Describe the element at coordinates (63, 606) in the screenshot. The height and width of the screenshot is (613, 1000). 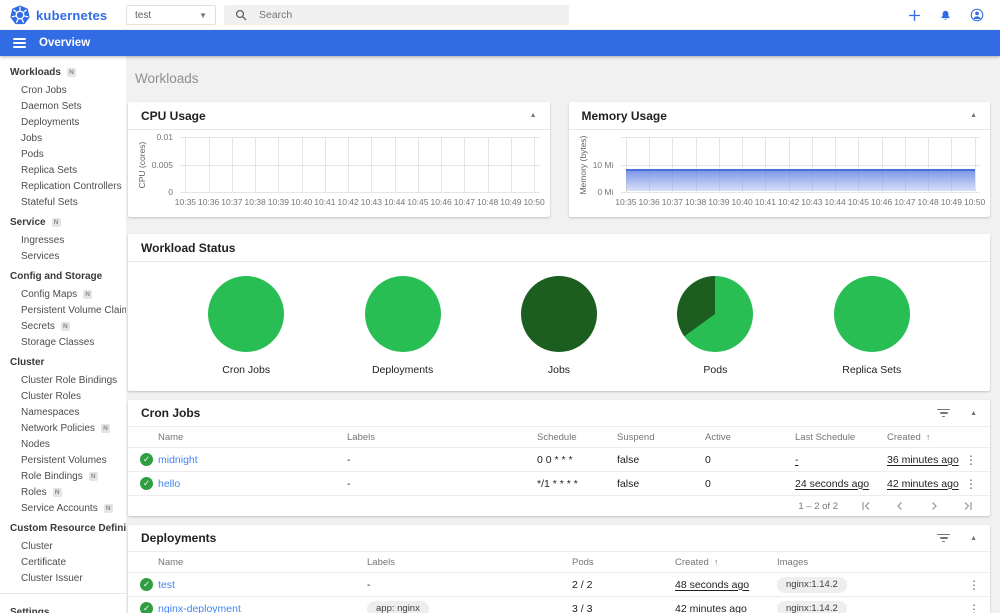
I see `sidebar-item-settings: Settings` at that location.